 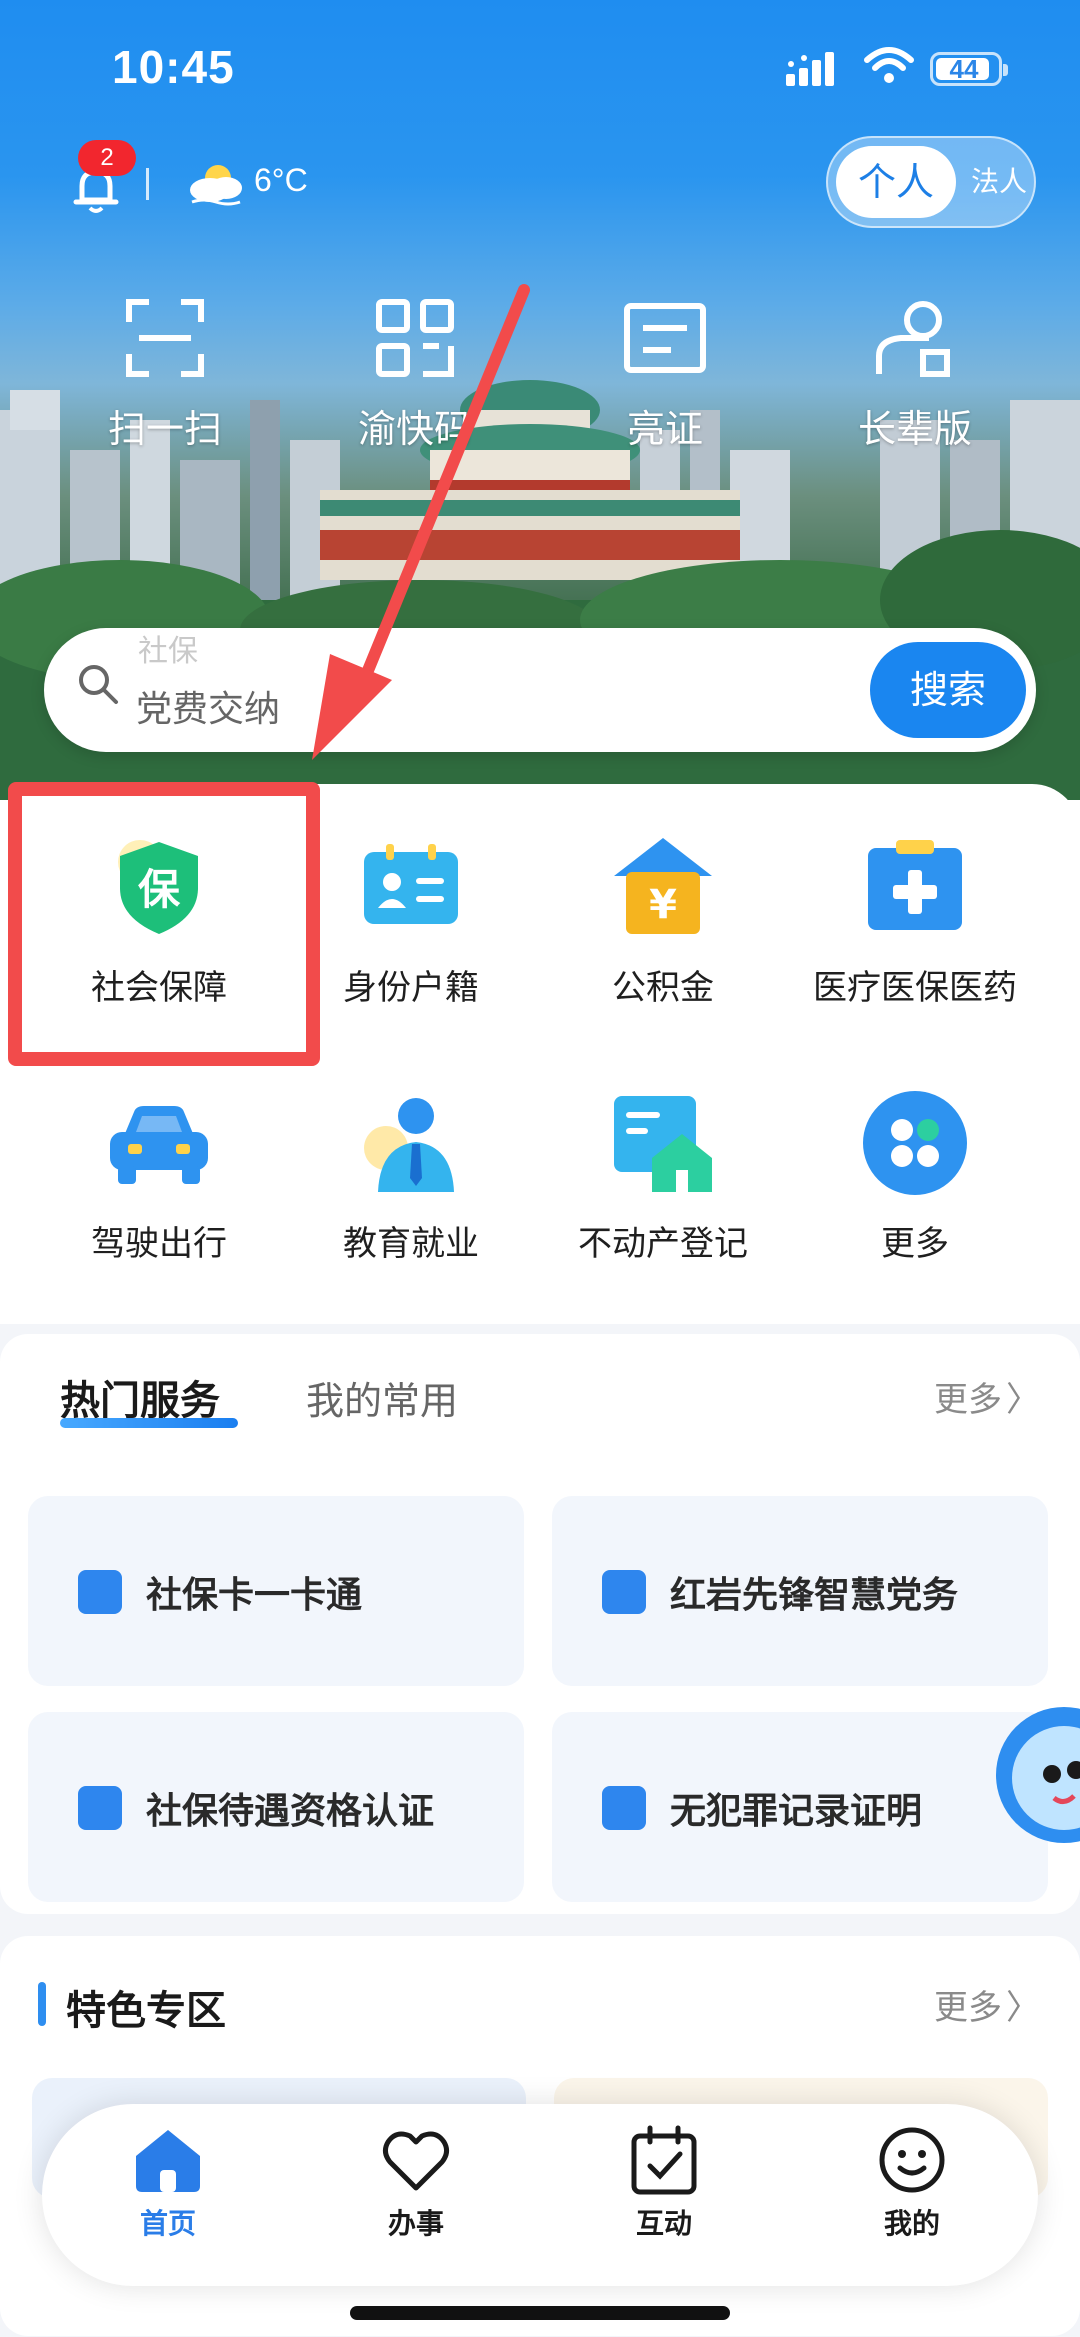 I want to click on weather-cloudy-sun-icon, so click(x=216, y=185).